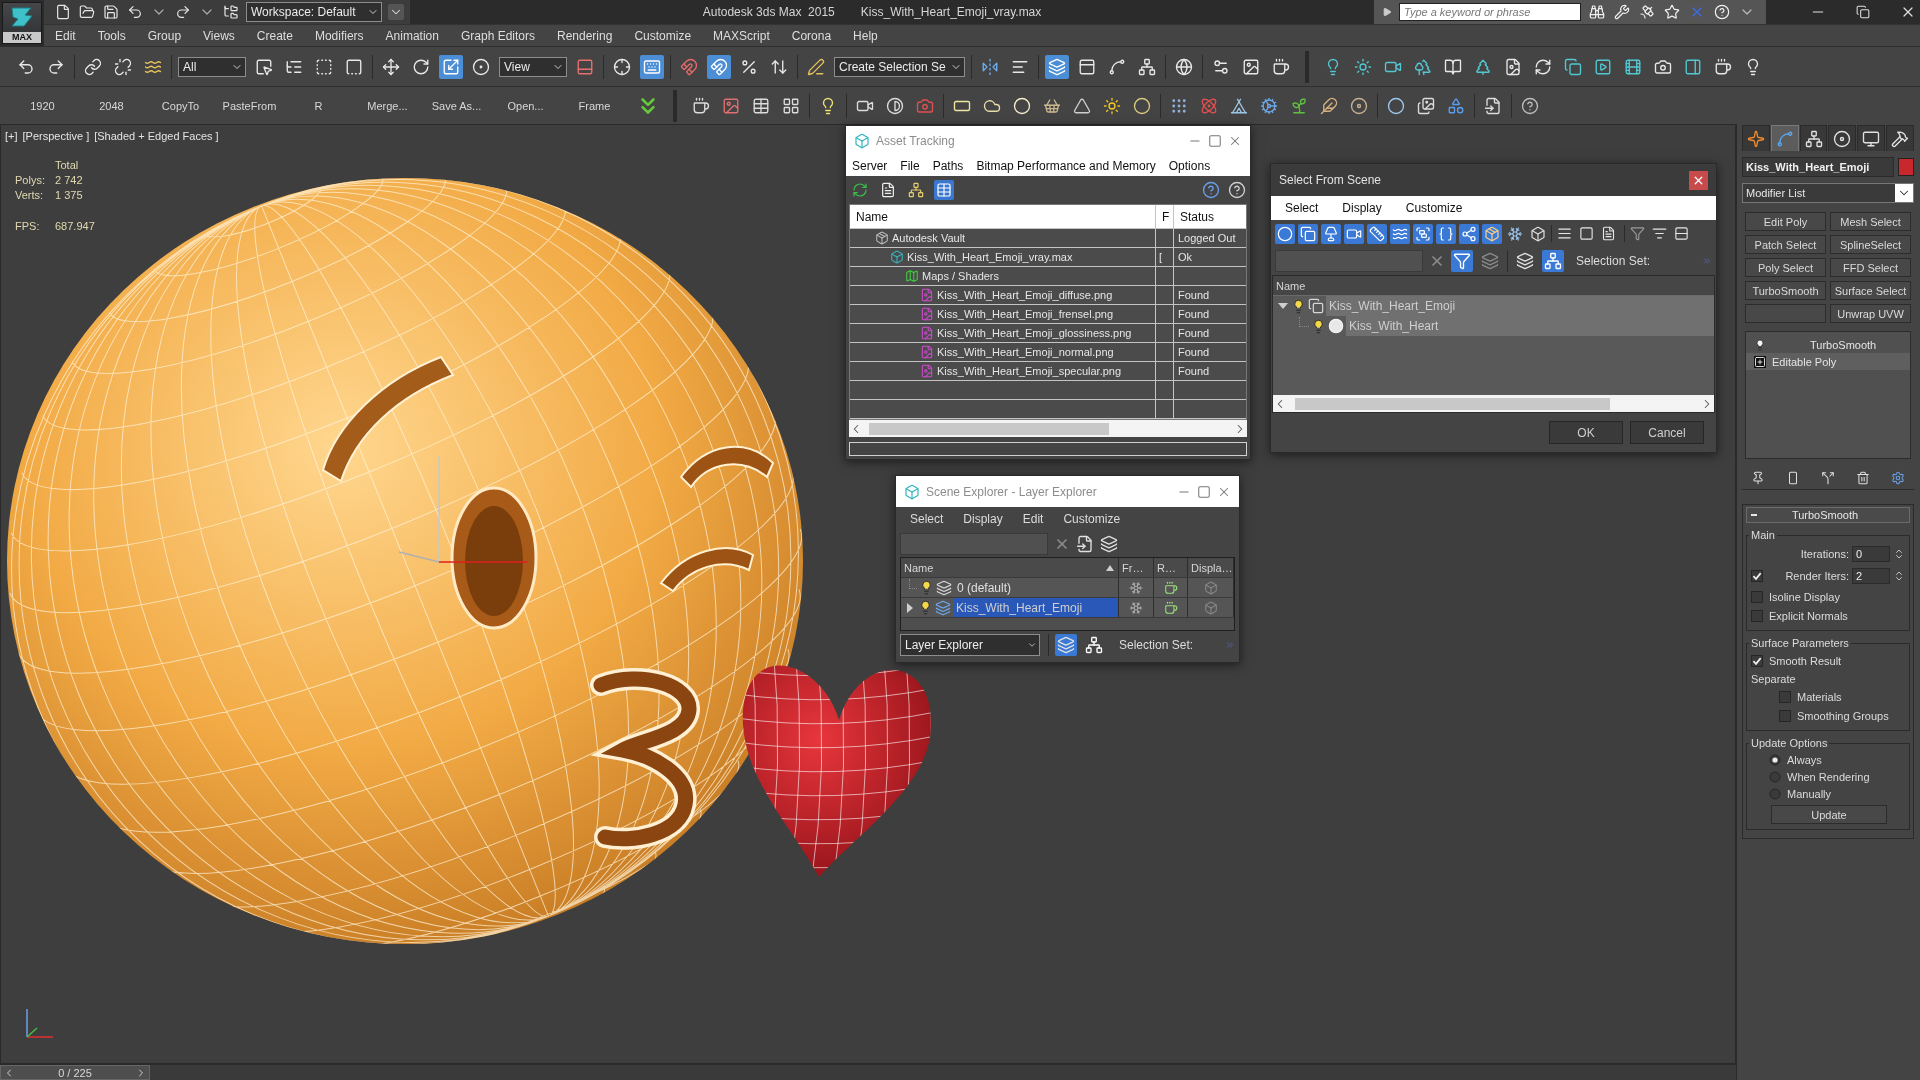 The height and width of the screenshot is (1080, 1920). What do you see at coordinates (927, 519) in the screenshot?
I see `menu-item: Select` at bounding box center [927, 519].